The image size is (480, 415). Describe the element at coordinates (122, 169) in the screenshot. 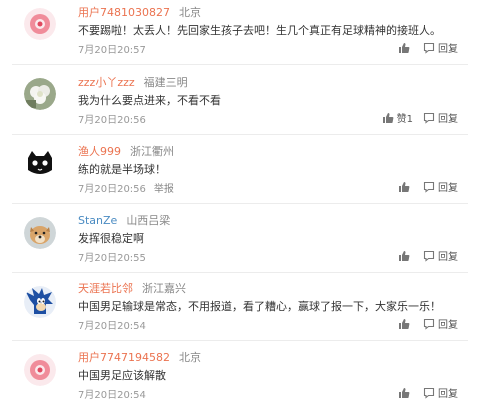

I see `comment-text: 练的就是半场球！` at that location.